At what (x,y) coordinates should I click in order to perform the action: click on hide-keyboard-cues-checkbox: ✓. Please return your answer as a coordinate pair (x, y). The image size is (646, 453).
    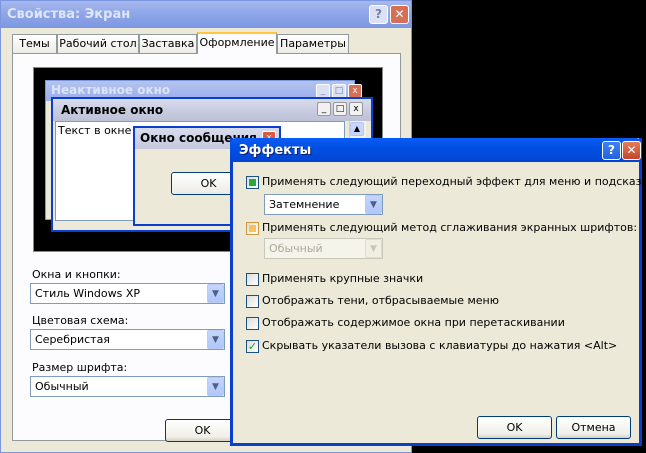
    Looking at the image, I should click on (252, 346).